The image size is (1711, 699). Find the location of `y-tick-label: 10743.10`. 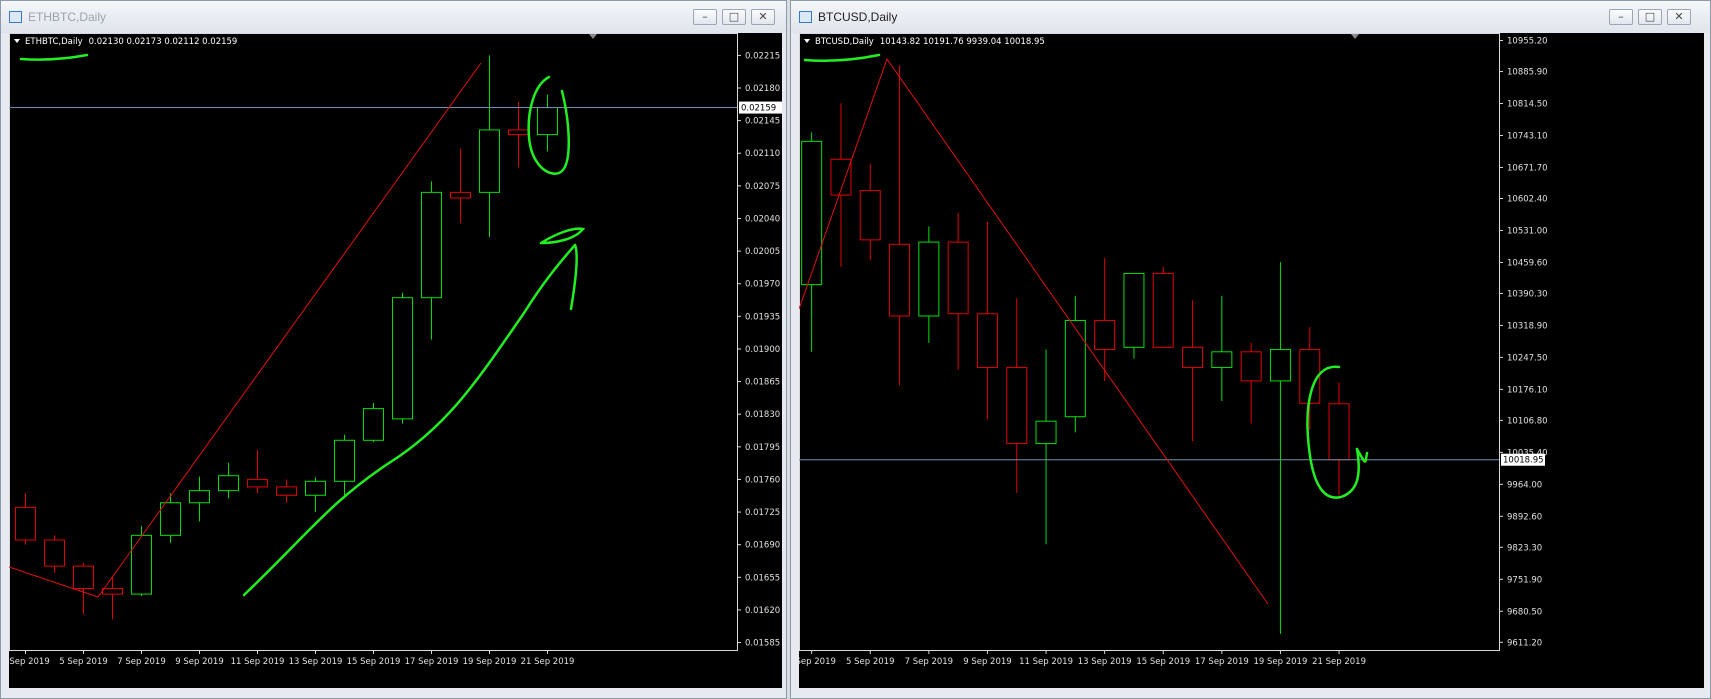

y-tick-label: 10743.10 is located at coordinates (1527, 136).